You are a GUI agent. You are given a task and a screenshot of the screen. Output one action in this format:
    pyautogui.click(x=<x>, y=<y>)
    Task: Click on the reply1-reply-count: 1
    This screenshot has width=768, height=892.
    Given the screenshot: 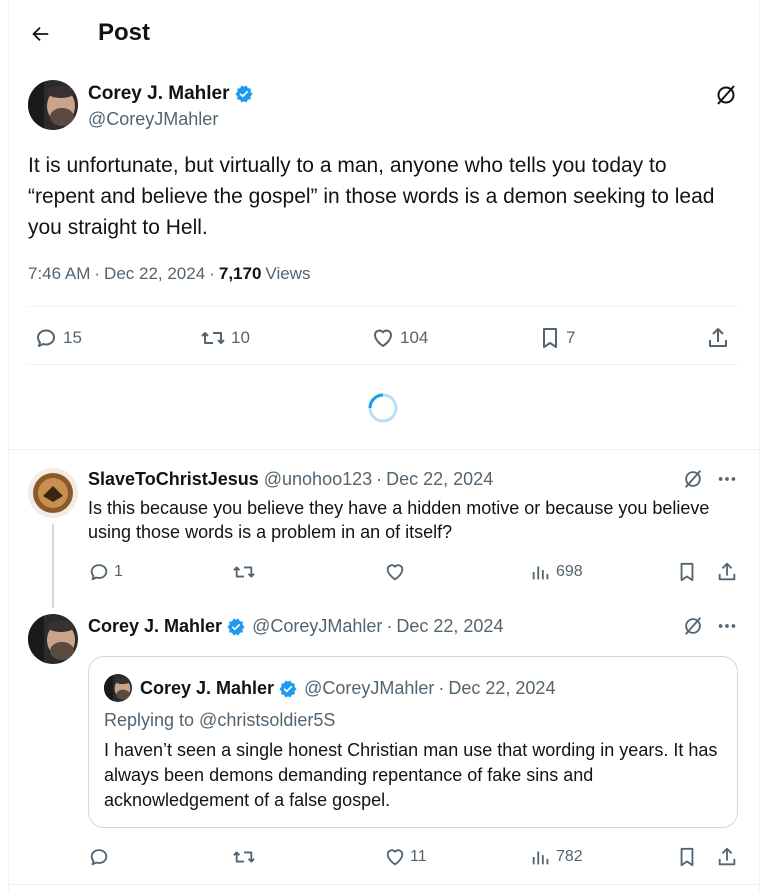 What is the action you would take?
    pyautogui.click(x=118, y=571)
    